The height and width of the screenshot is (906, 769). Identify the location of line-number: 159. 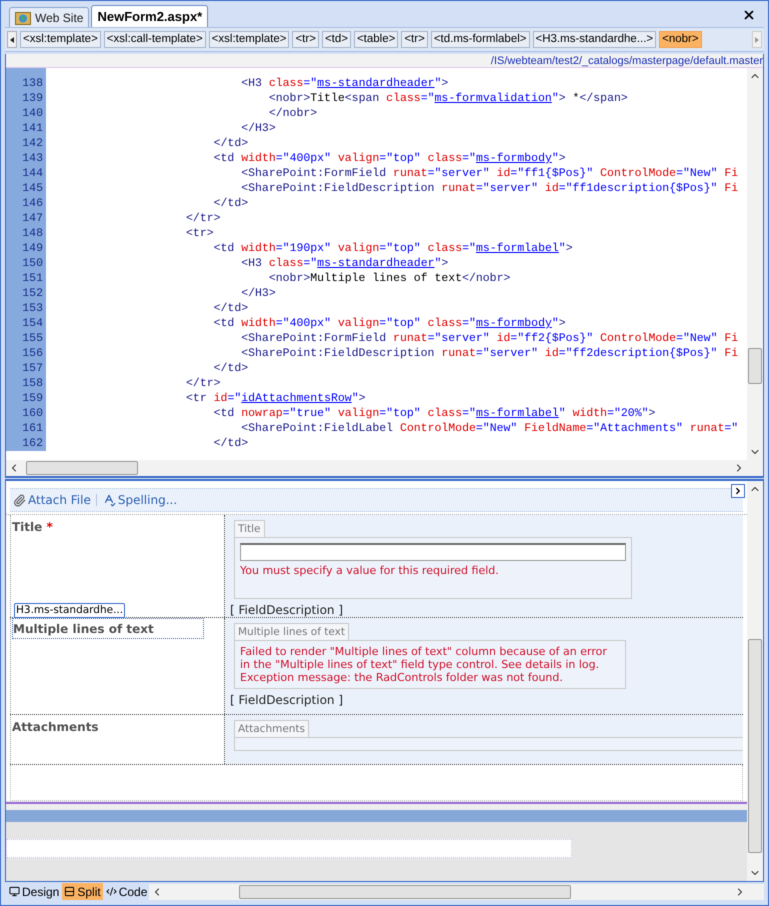
(26, 398).